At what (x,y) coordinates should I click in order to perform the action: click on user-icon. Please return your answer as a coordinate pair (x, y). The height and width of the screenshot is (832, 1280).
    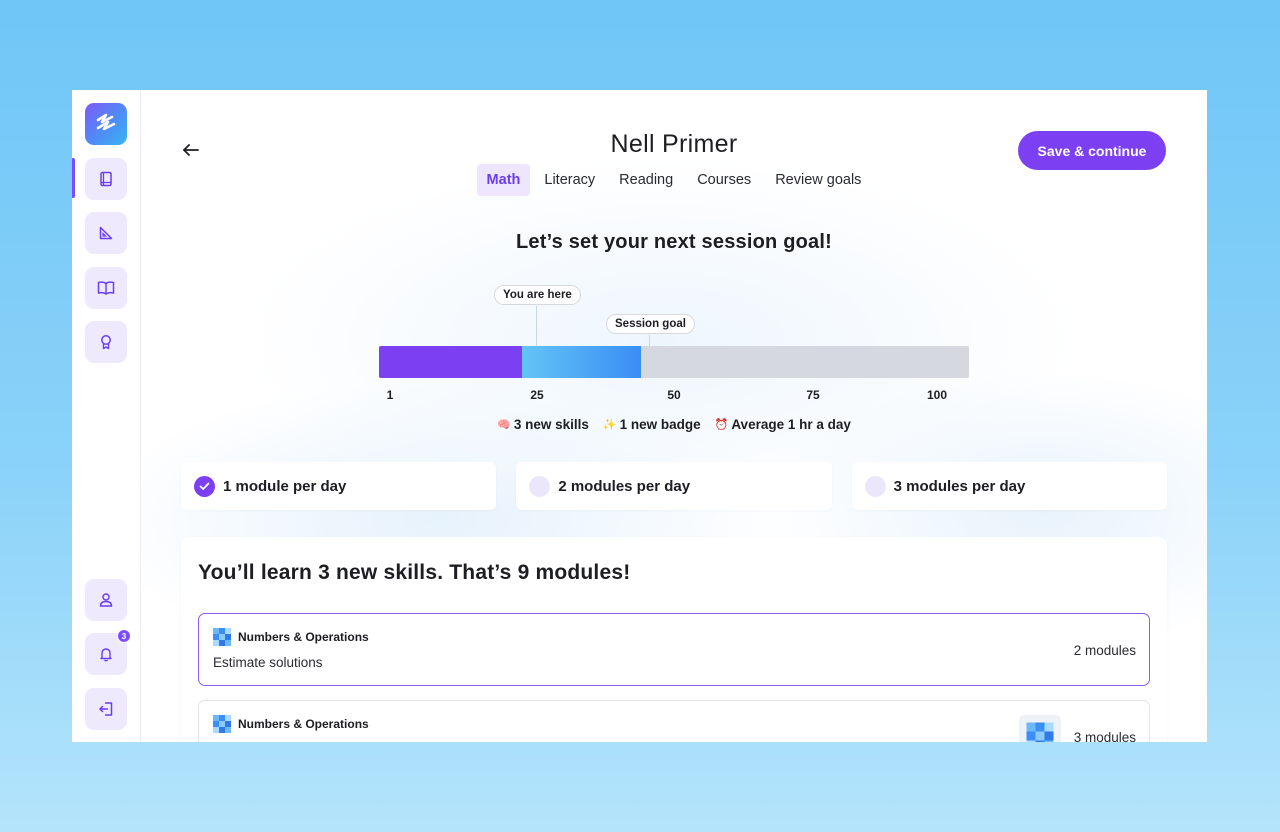
    Looking at the image, I should click on (106, 600).